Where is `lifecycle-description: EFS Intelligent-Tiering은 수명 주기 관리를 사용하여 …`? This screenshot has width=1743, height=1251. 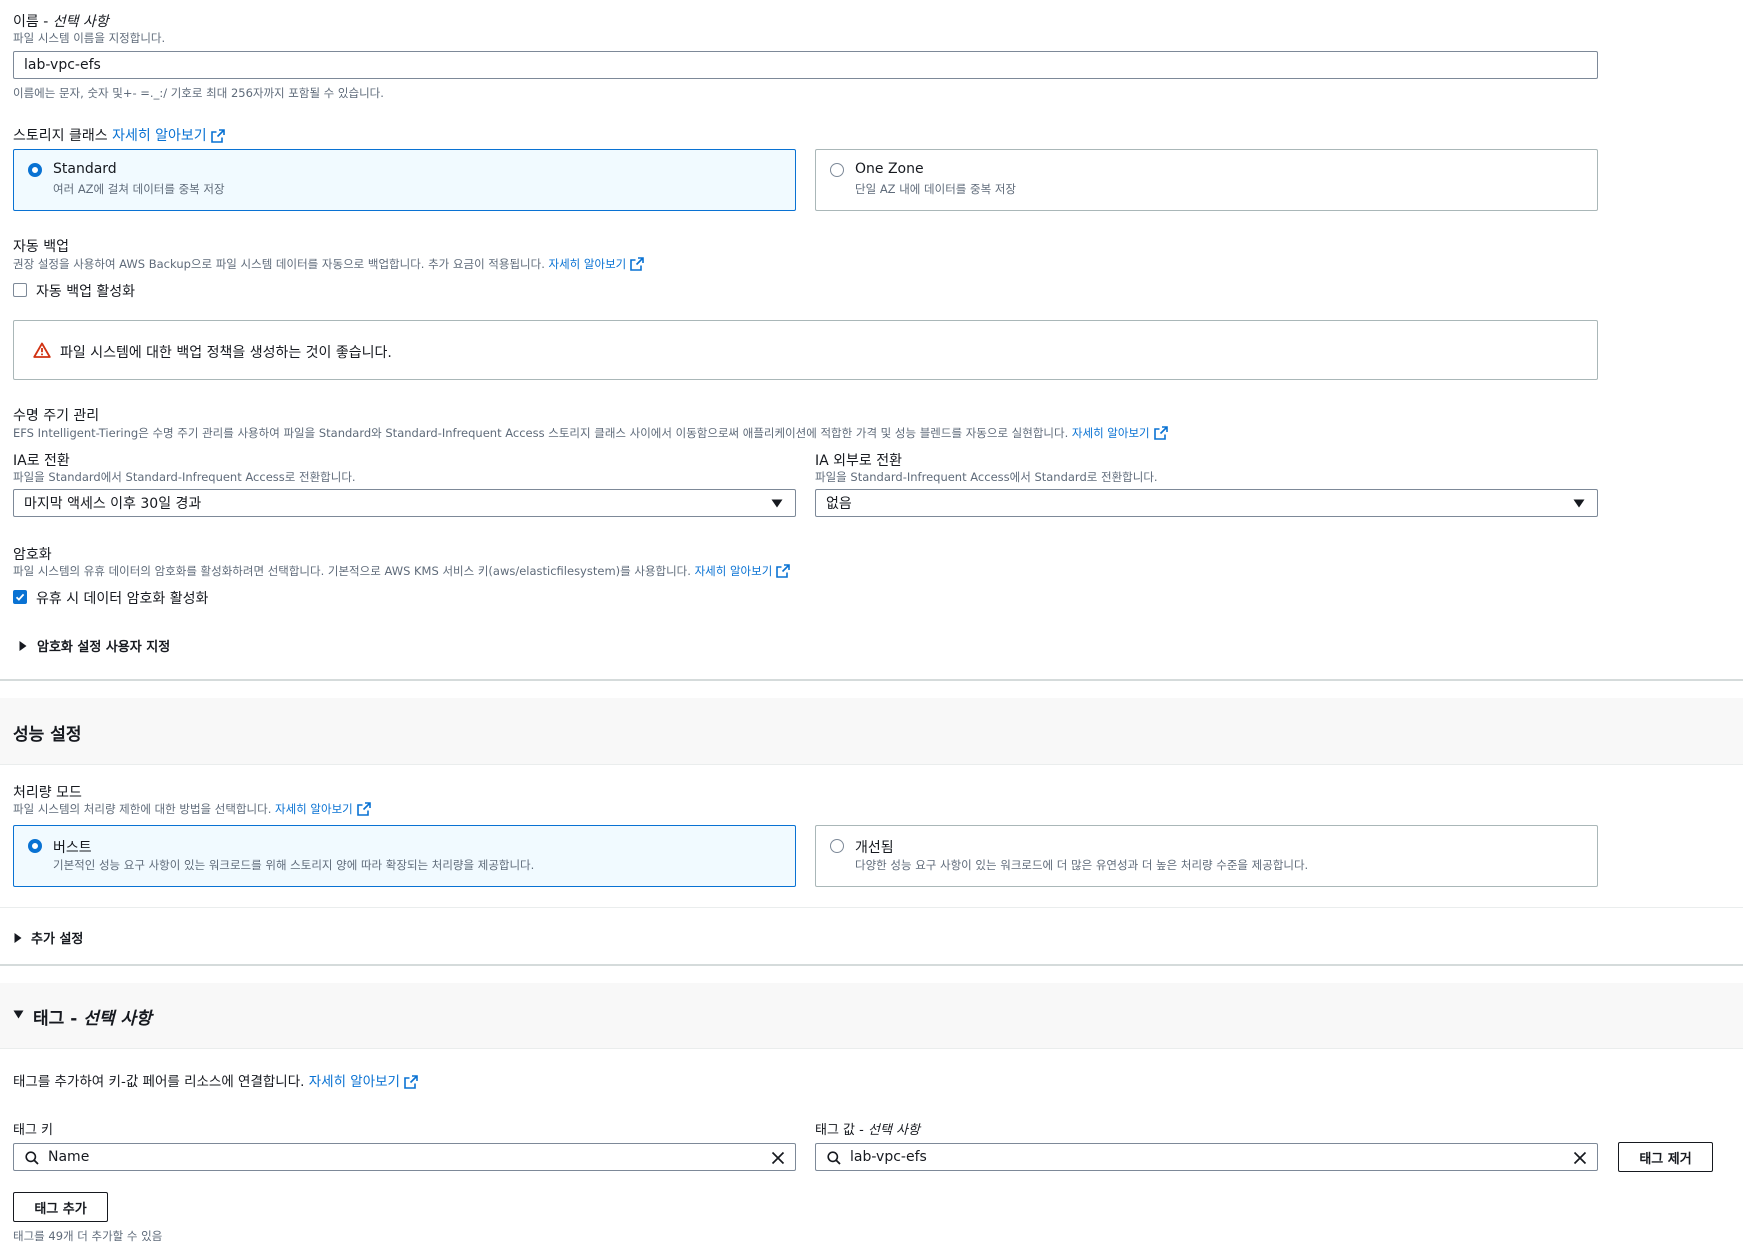 lifecycle-description: EFS Intelligent-Tiering은 수명 주기 관리를 사용하여 … is located at coordinates (590, 433).